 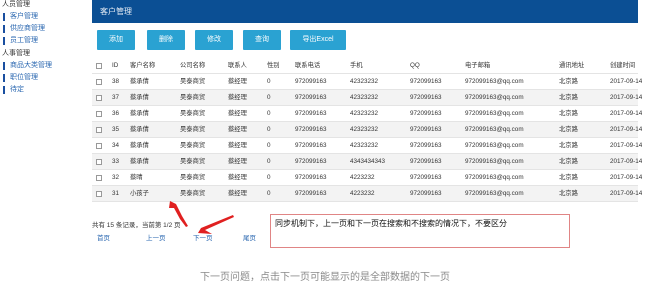 I want to click on next-page-link: 下一页, so click(x=203, y=237).